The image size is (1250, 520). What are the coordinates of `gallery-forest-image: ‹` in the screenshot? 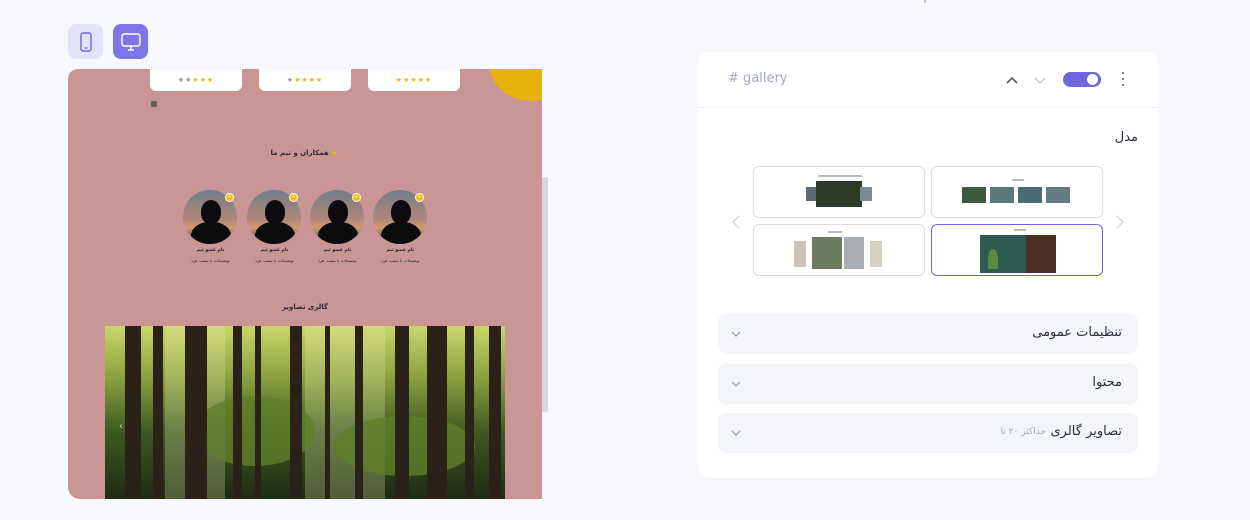 It's located at (305, 412).